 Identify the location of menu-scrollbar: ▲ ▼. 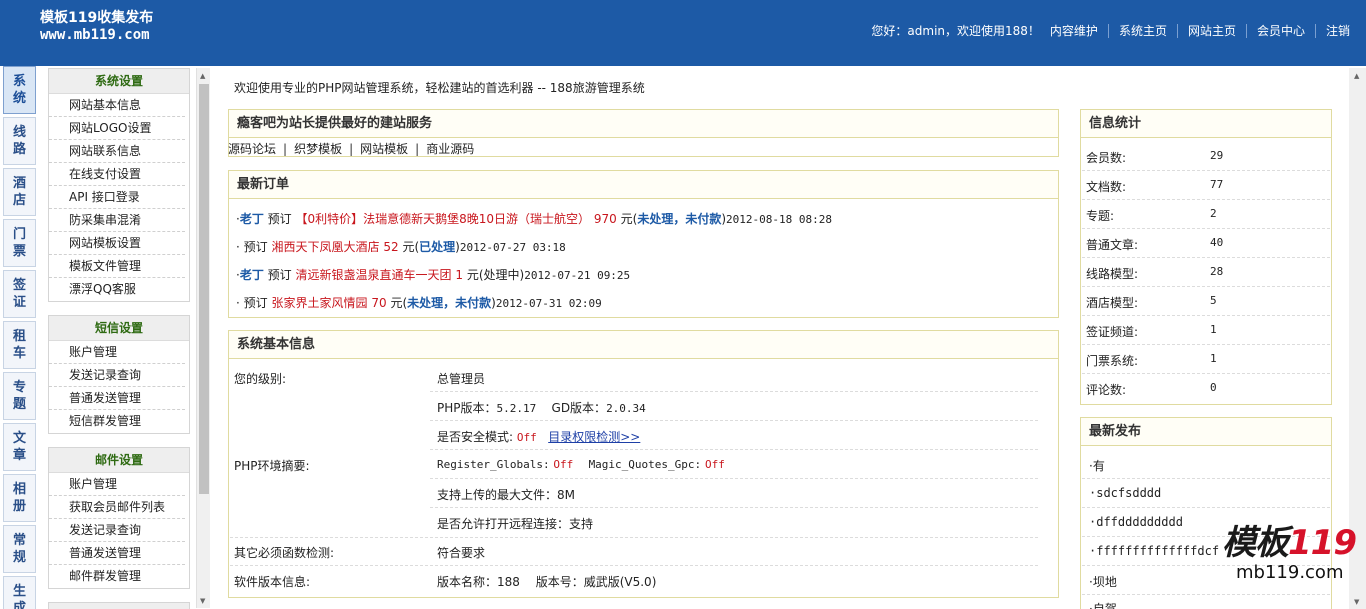
(203, 338).